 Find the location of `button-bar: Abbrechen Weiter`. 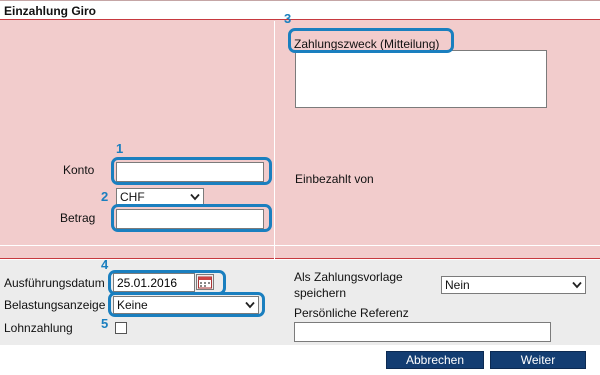

button-bar: Abbrechen Weiter is located at coordinates (300, 360).